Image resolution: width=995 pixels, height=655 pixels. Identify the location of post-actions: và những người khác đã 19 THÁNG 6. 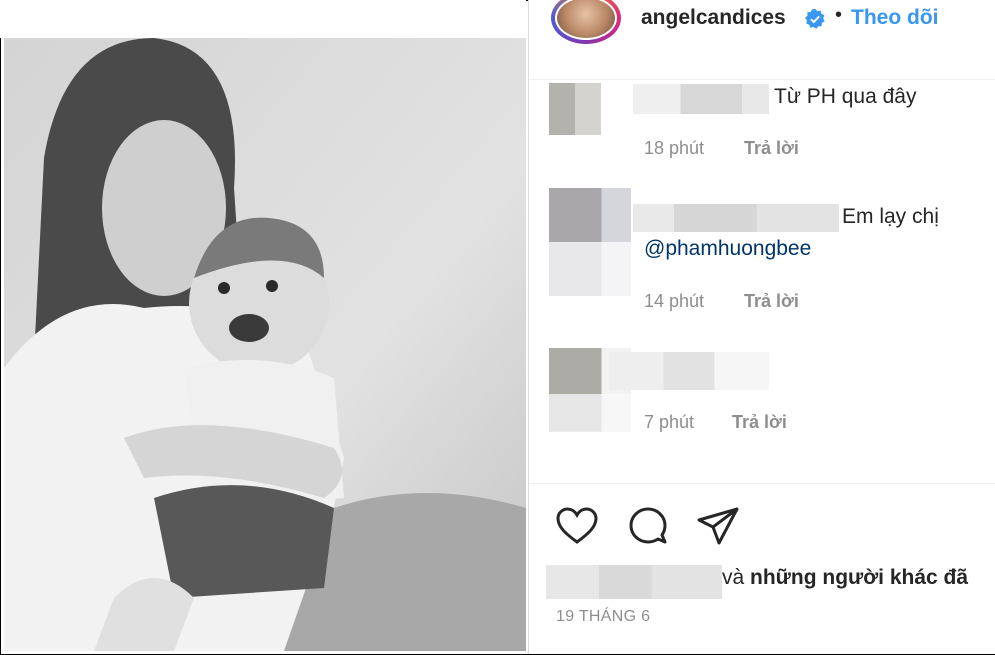
(762, 569).